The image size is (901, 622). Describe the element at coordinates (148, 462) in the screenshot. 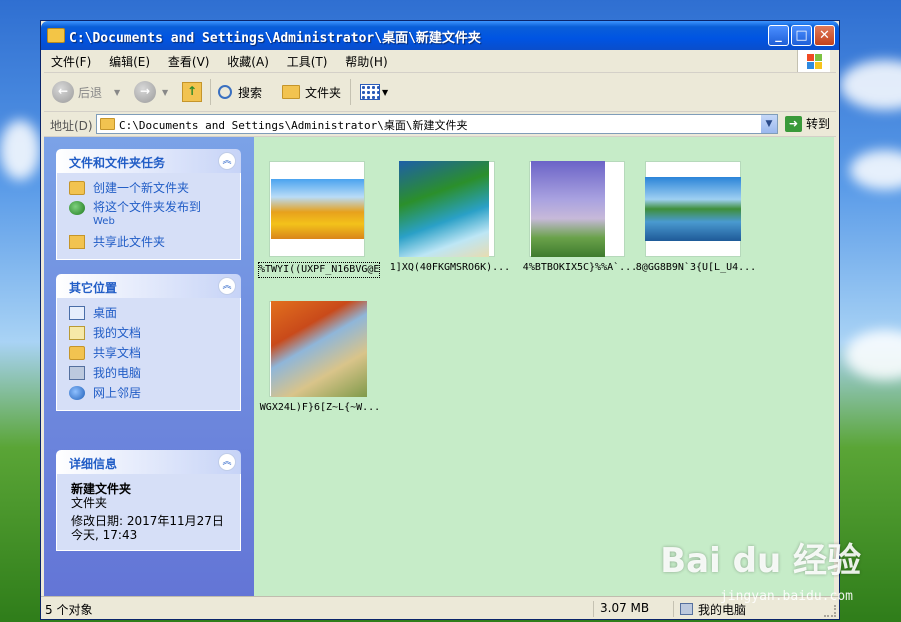

I see `details-panel-header: 详细信息 ︽` at that location.